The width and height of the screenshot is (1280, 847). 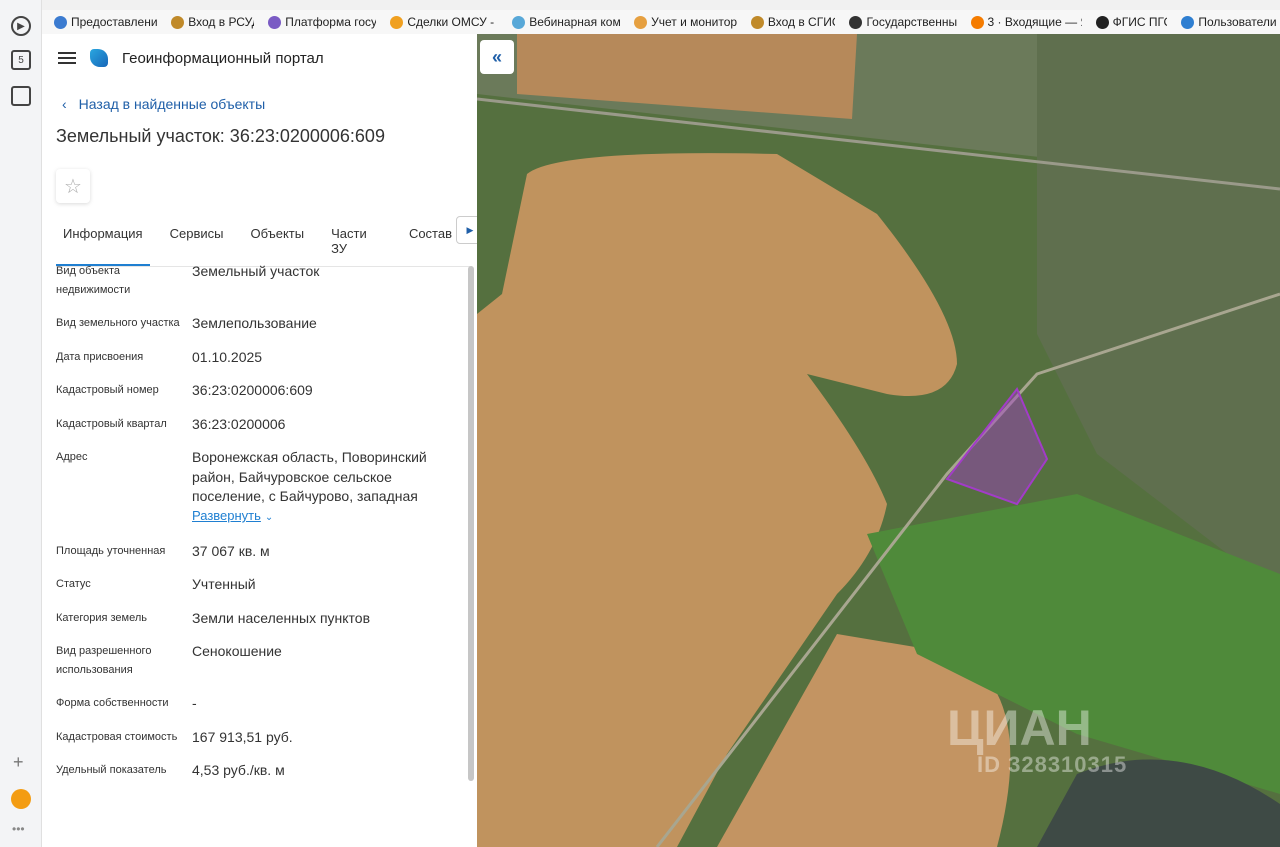 I want to click on info-label: Форма собственности, so click(x=112, y=703).